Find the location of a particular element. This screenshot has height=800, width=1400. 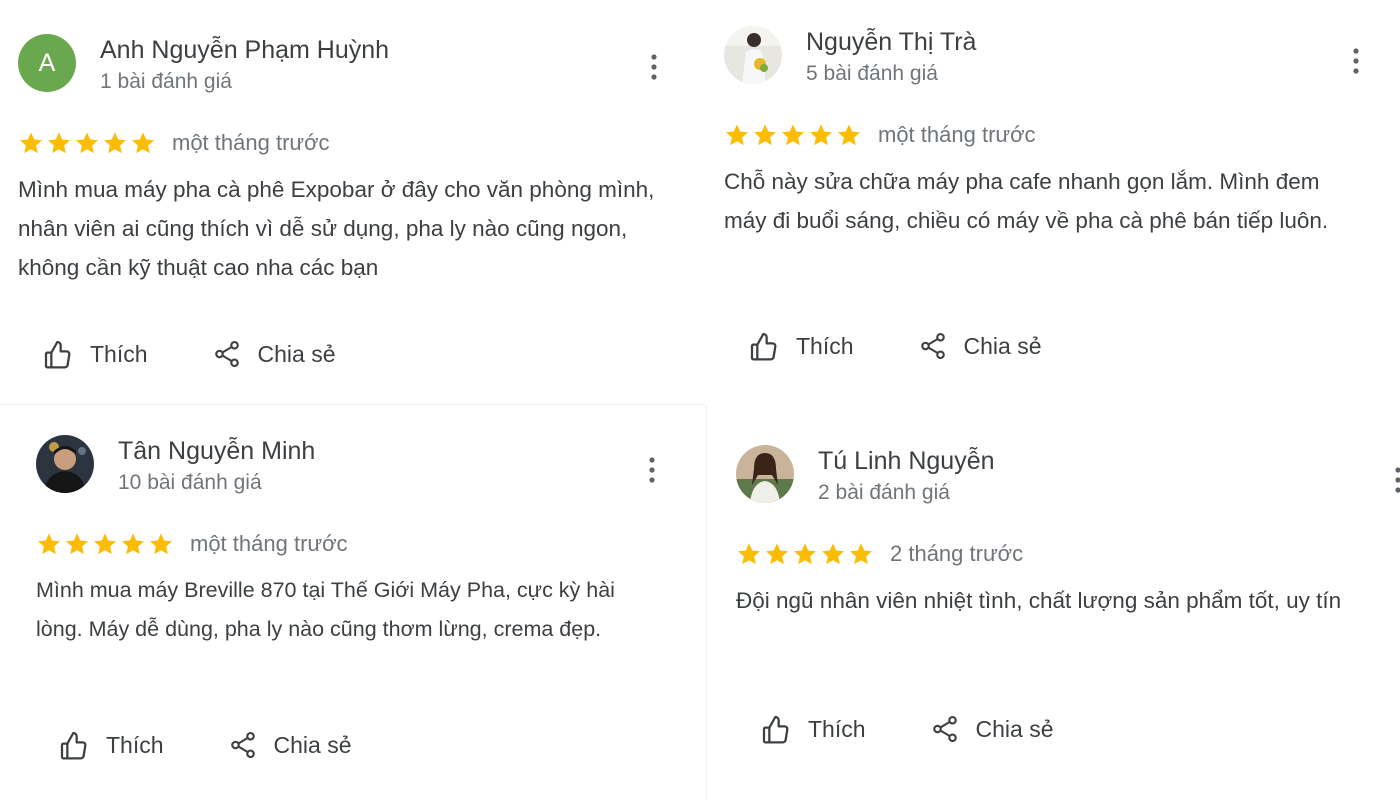

reviewer-name: Tú Linh Nguyễn is located at coordinates (906, 461).